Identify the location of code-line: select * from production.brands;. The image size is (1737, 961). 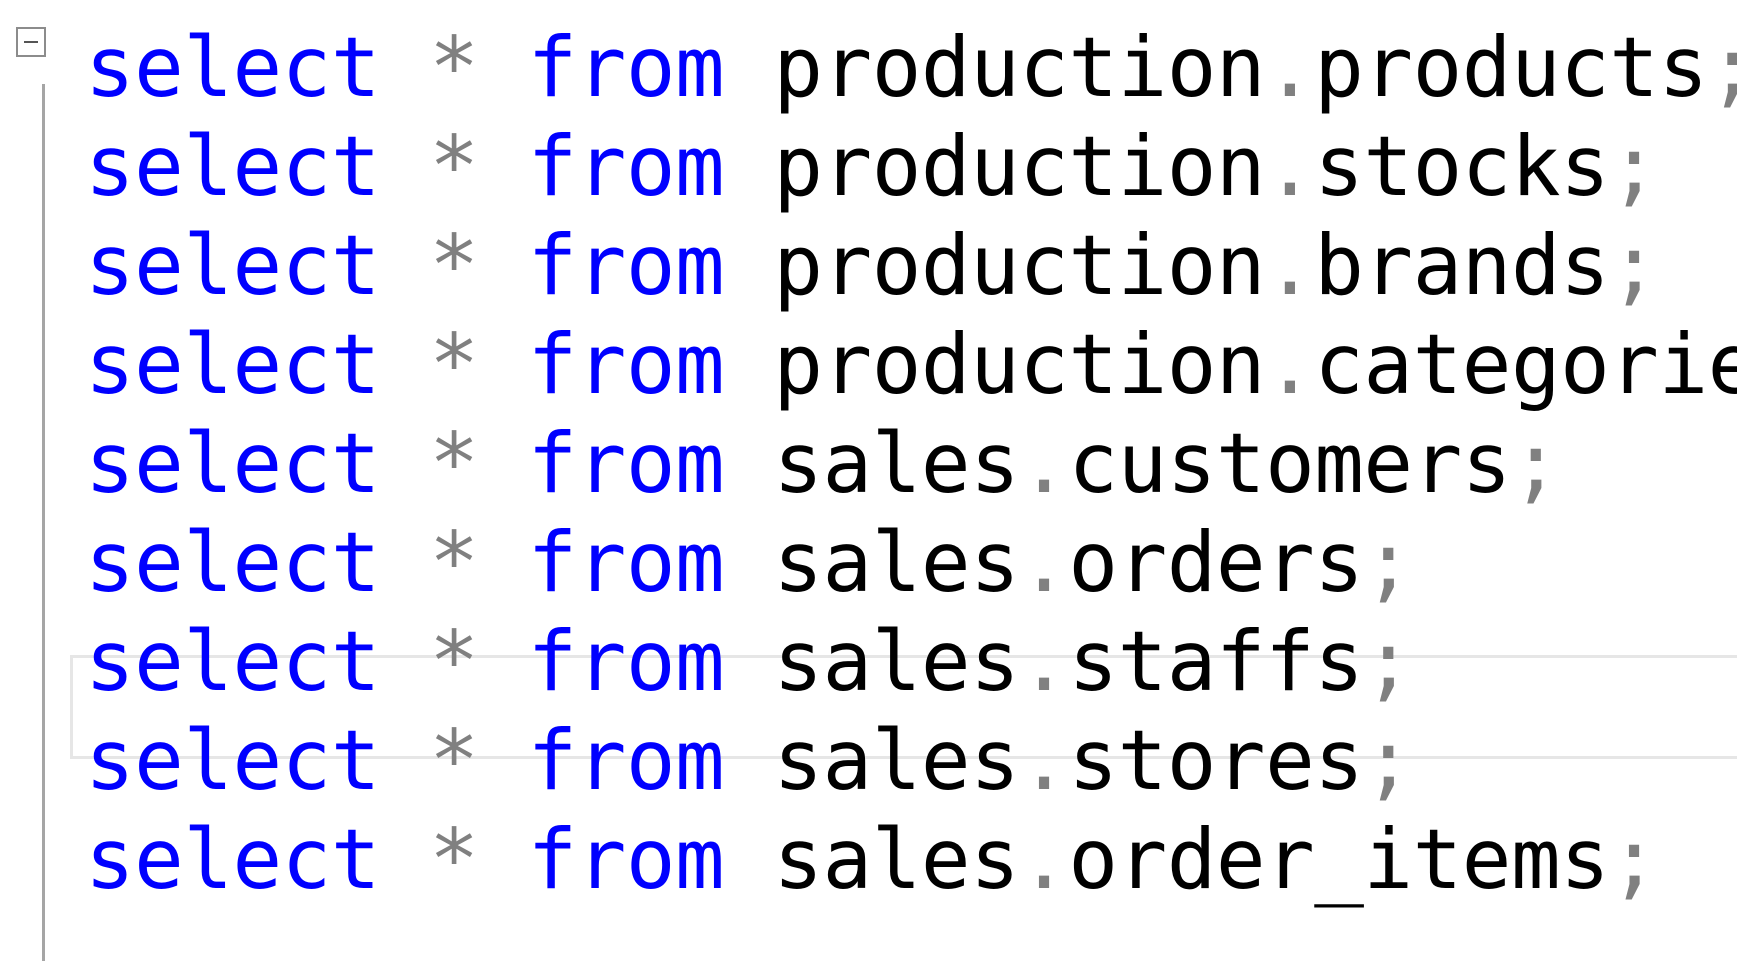
(872, 266).